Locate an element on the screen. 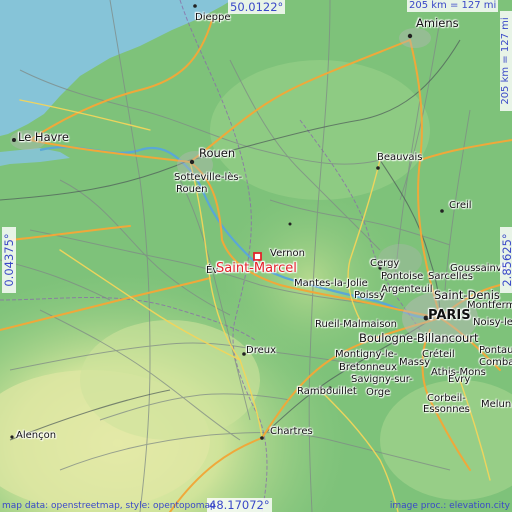 Image resolution: width=512 pixels, height=512 pixels. city-label-boulogne: Boulogne-Billancourt is located at coordinates (419, 338).